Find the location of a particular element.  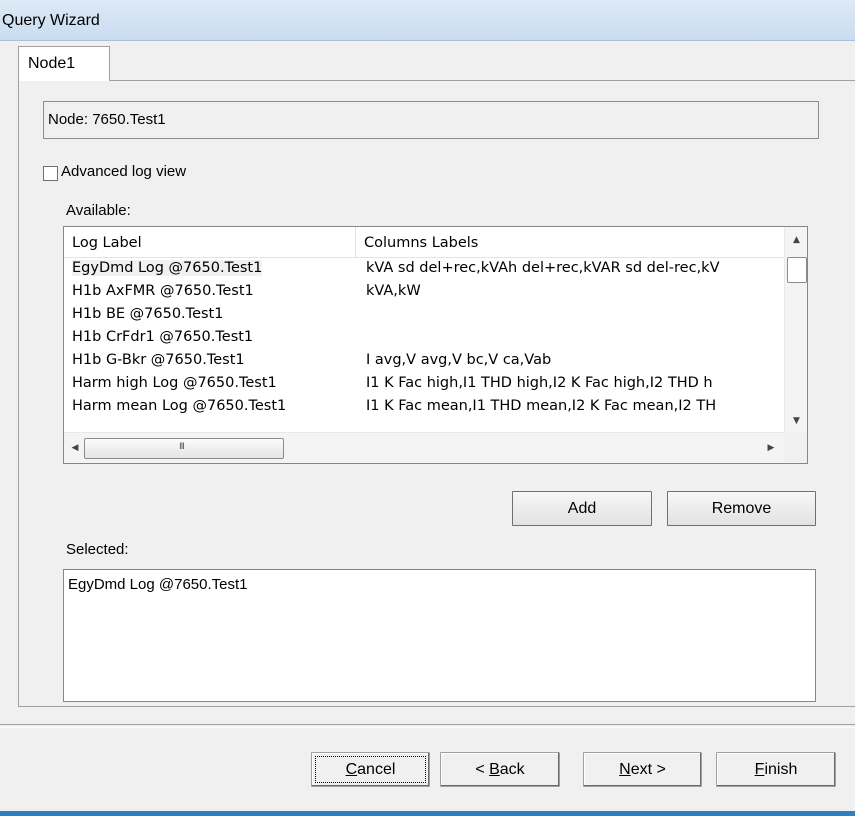

focus-rect is located at coordinates (370, 769).